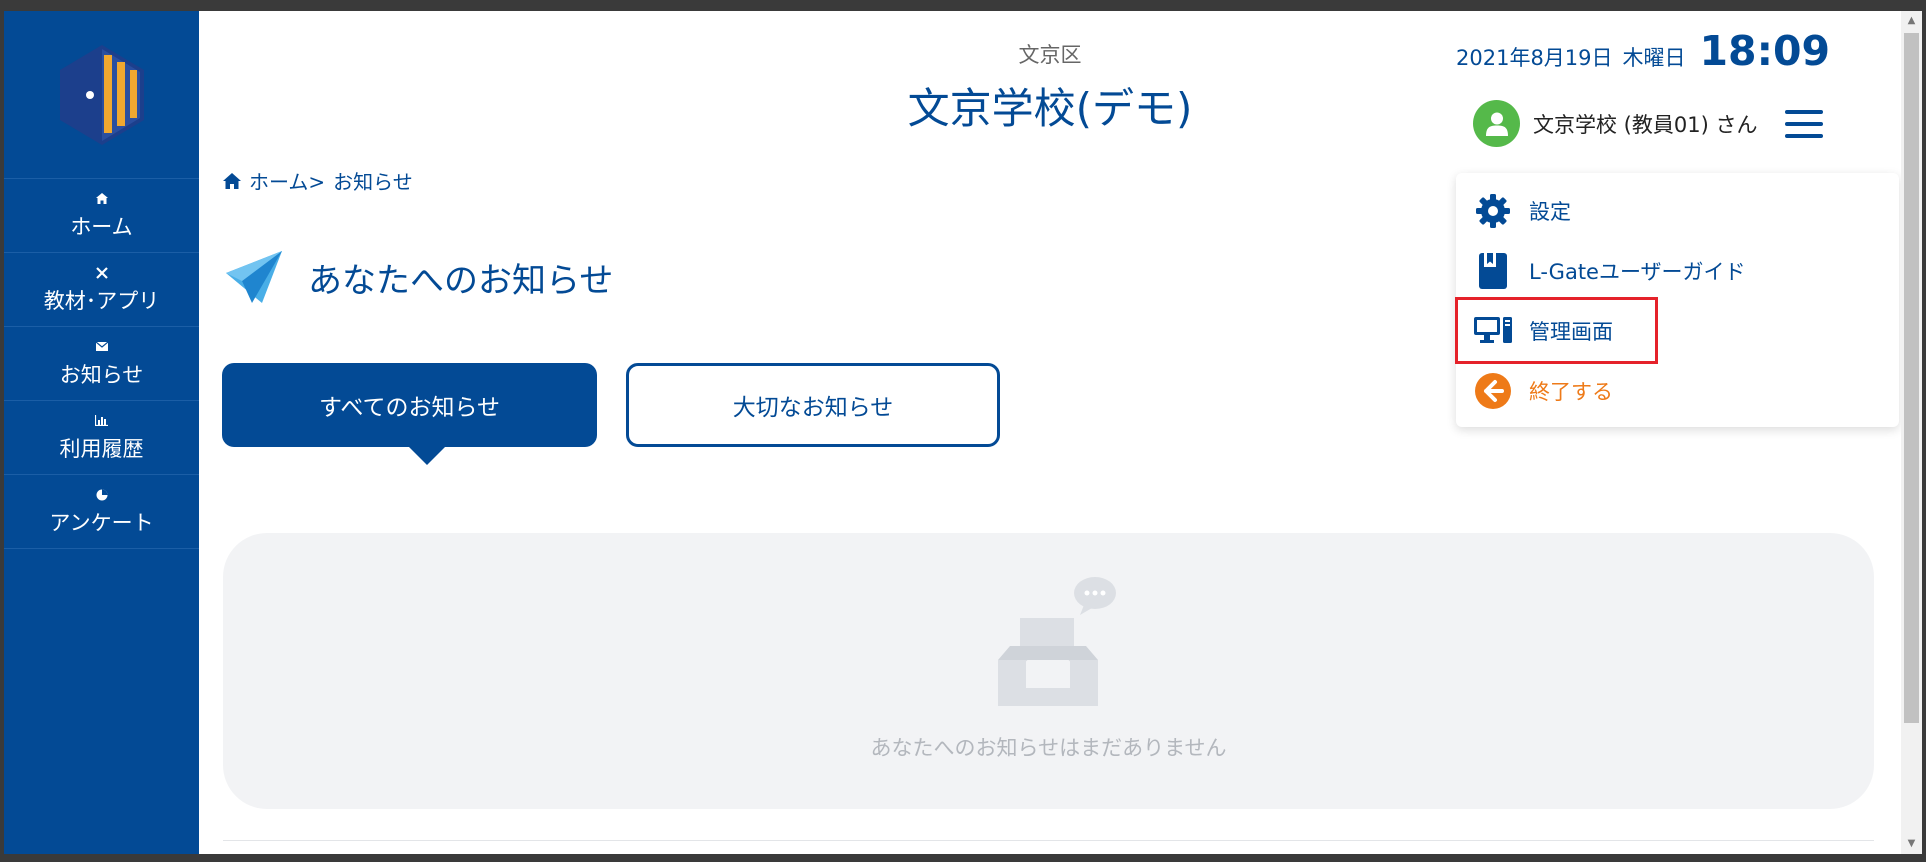  I want to click on logo, so click(101, 95).